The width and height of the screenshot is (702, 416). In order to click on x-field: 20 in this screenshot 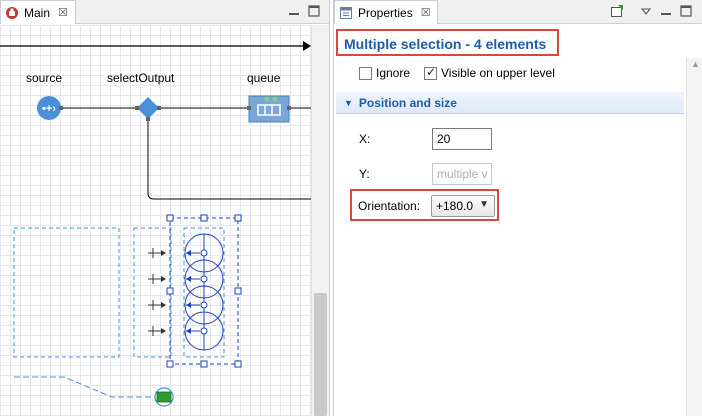, I will do `click(462, 139)`.